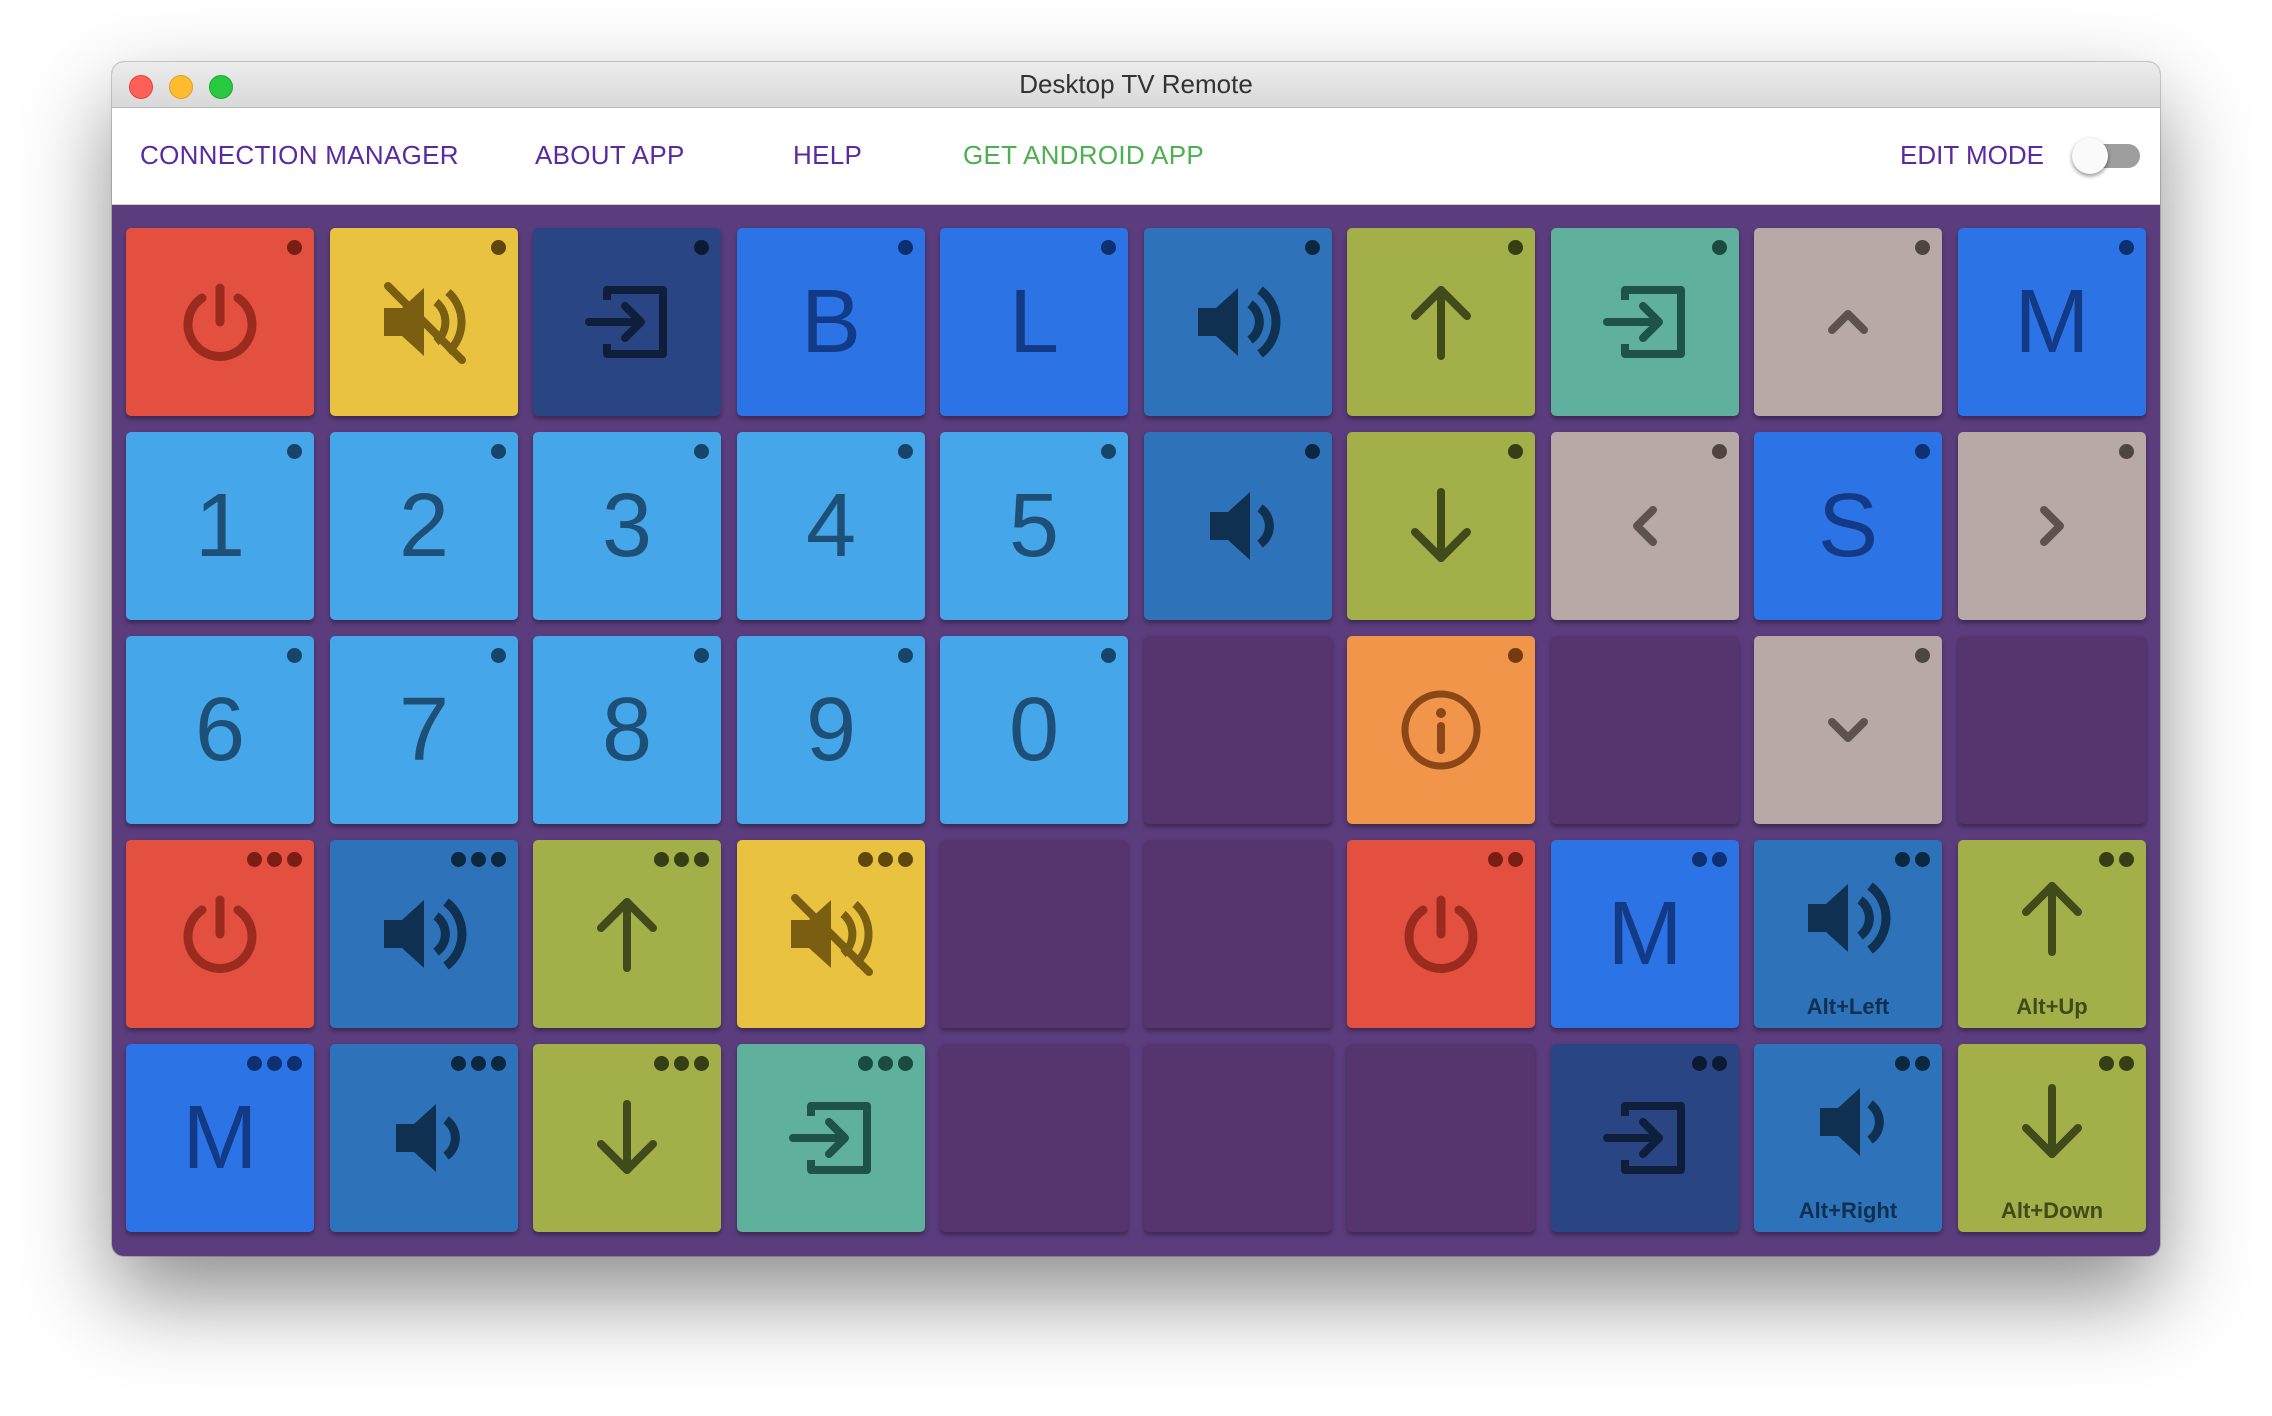  I want to click on volume-up-icon, so click(425, 934).